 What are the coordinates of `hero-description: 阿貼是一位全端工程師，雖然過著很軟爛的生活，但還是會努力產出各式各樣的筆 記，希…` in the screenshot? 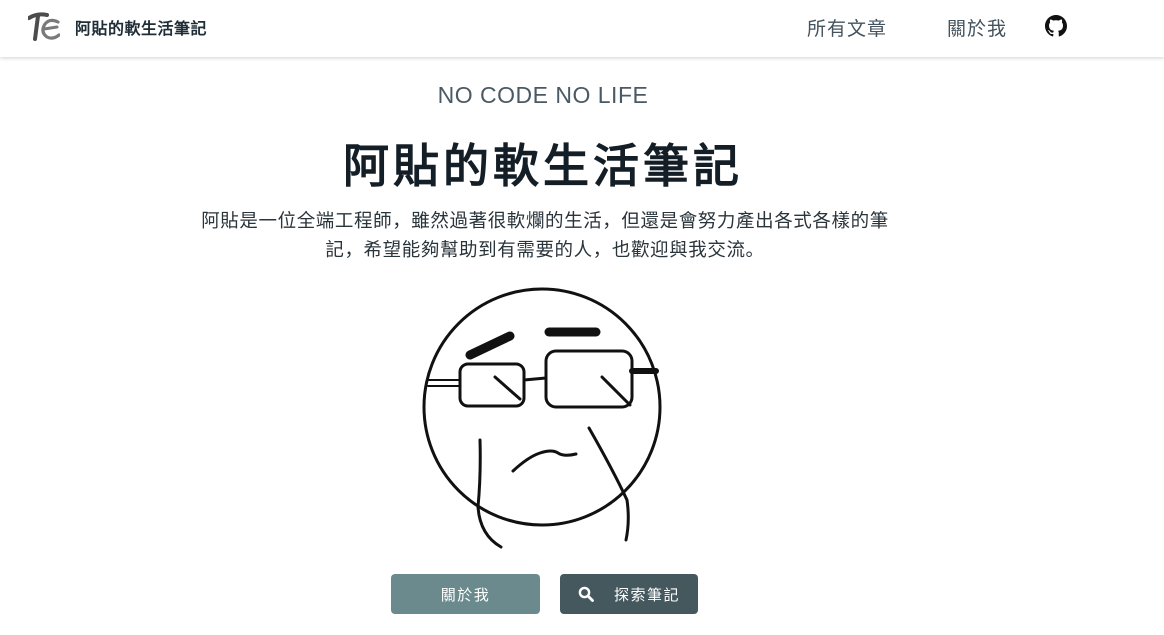 It's located at (545, 236).